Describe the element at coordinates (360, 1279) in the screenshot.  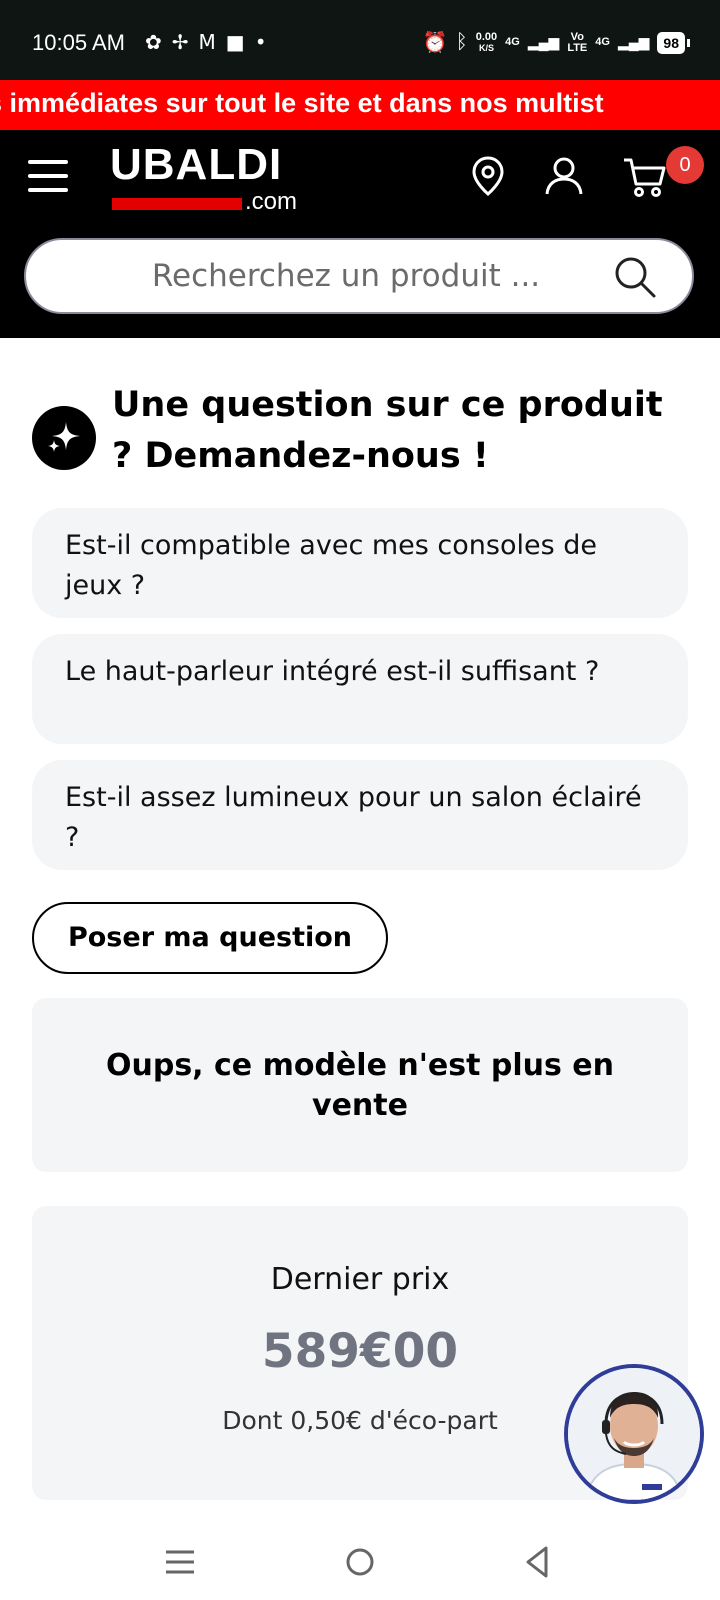
I see `price-label: Dernier prix` at that location.